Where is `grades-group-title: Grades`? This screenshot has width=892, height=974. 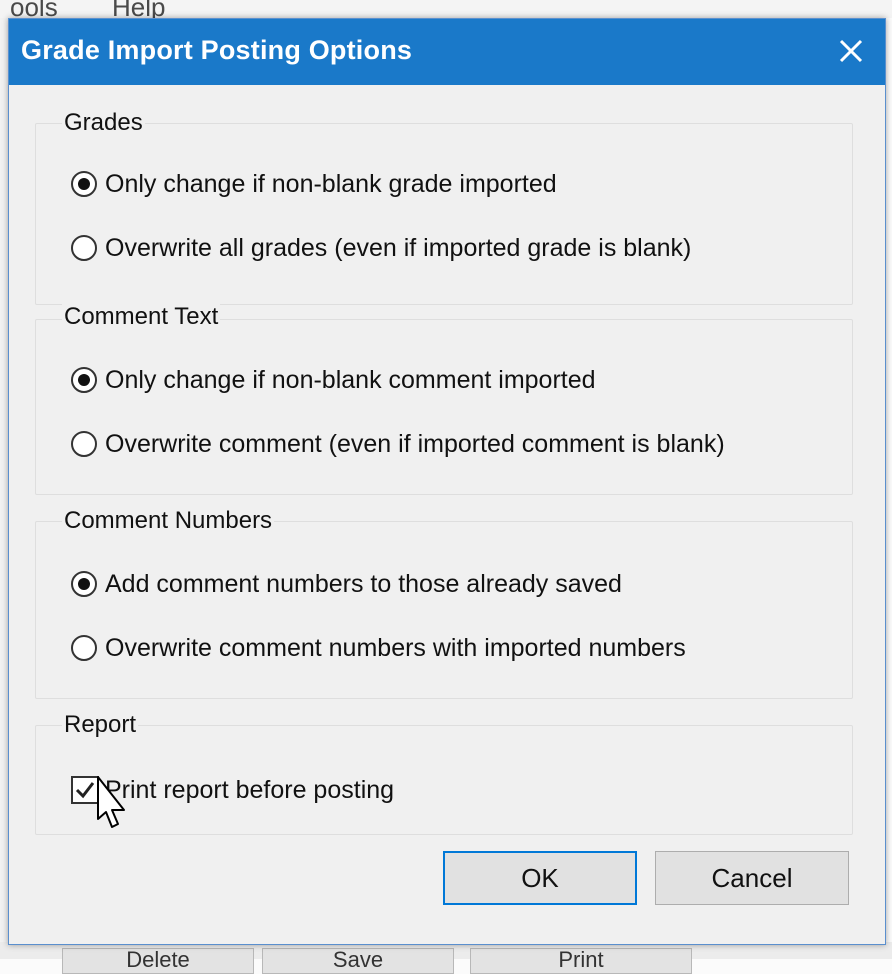 grades-group-title: Grades is located at coordinates (103, 123).